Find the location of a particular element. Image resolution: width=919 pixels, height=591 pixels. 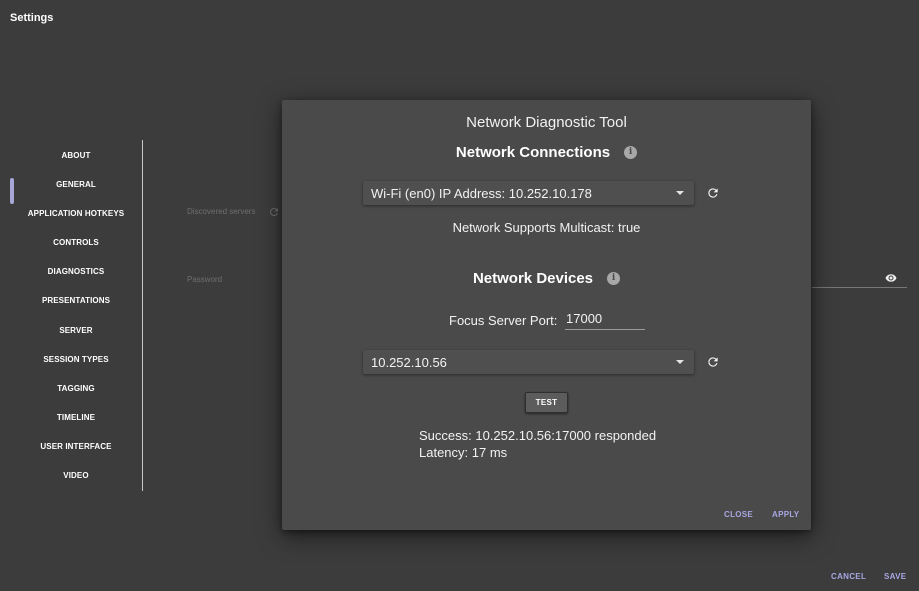

sidebar-item-server: SERVER is located at coordinates (76, 330).